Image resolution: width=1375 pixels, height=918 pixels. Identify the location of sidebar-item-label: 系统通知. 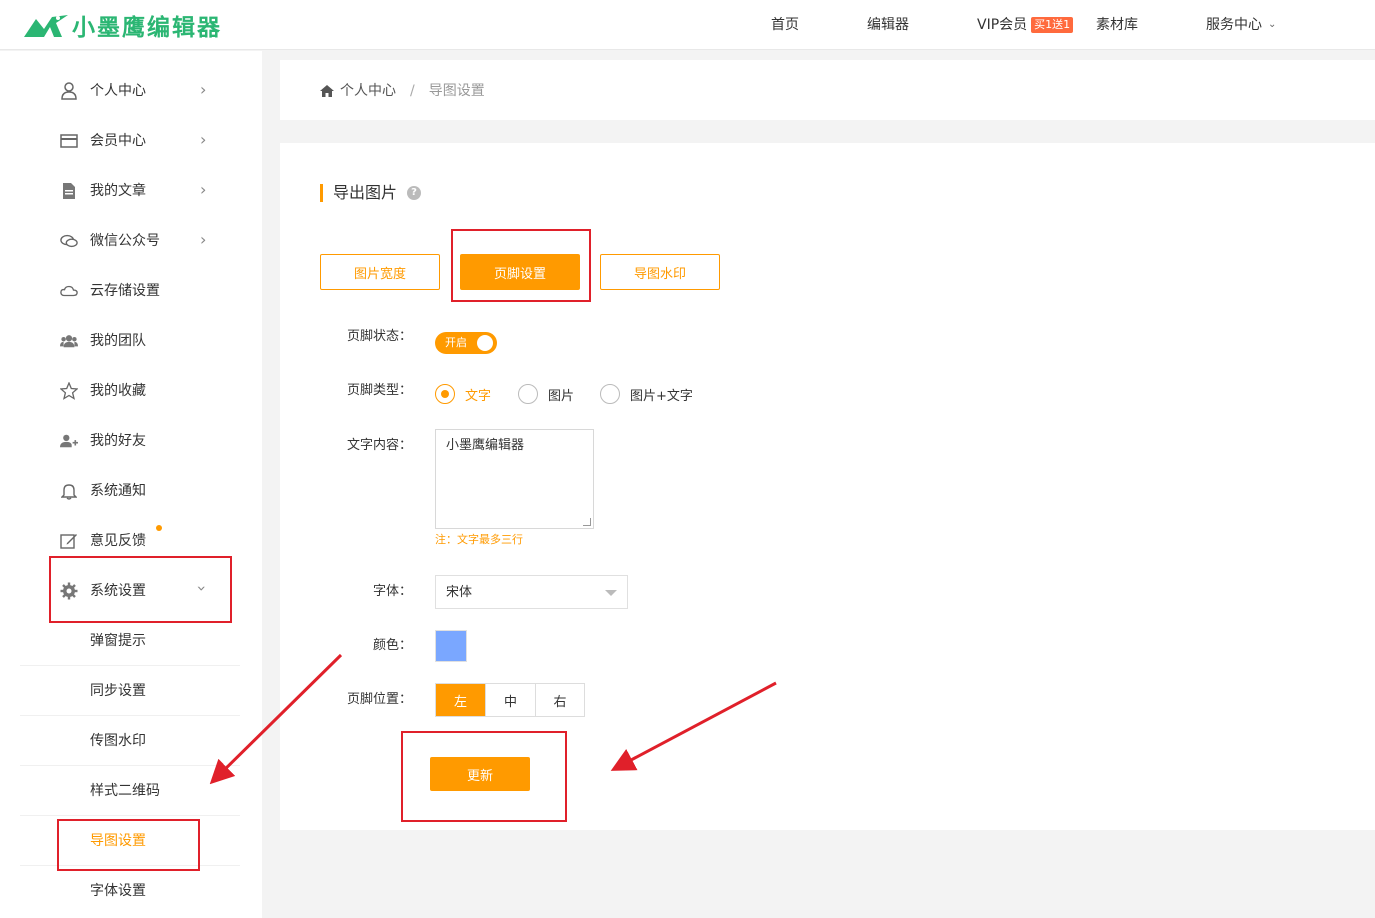
(118, 491).